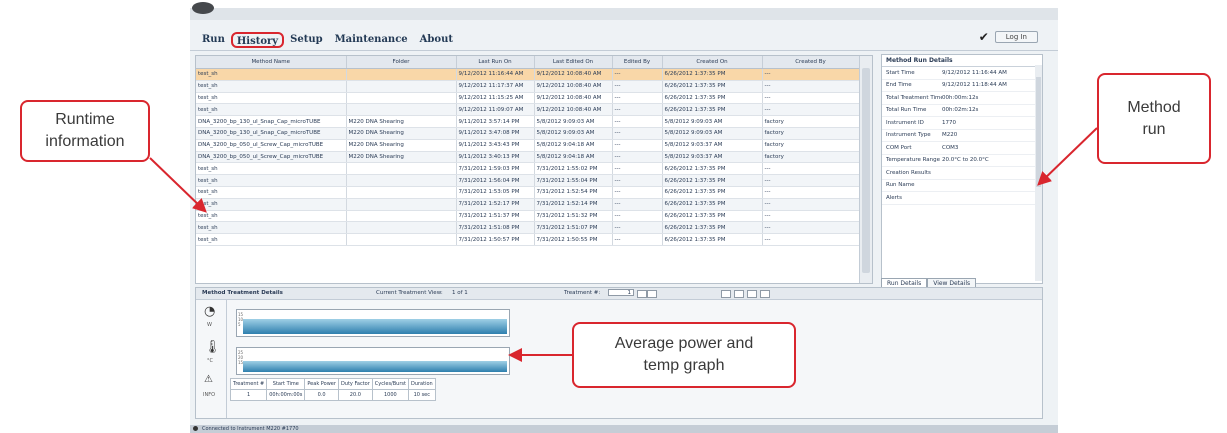 This screenshot has width=1227, height=433. I want to click on info-icon: ⚠, so click(208, 379).